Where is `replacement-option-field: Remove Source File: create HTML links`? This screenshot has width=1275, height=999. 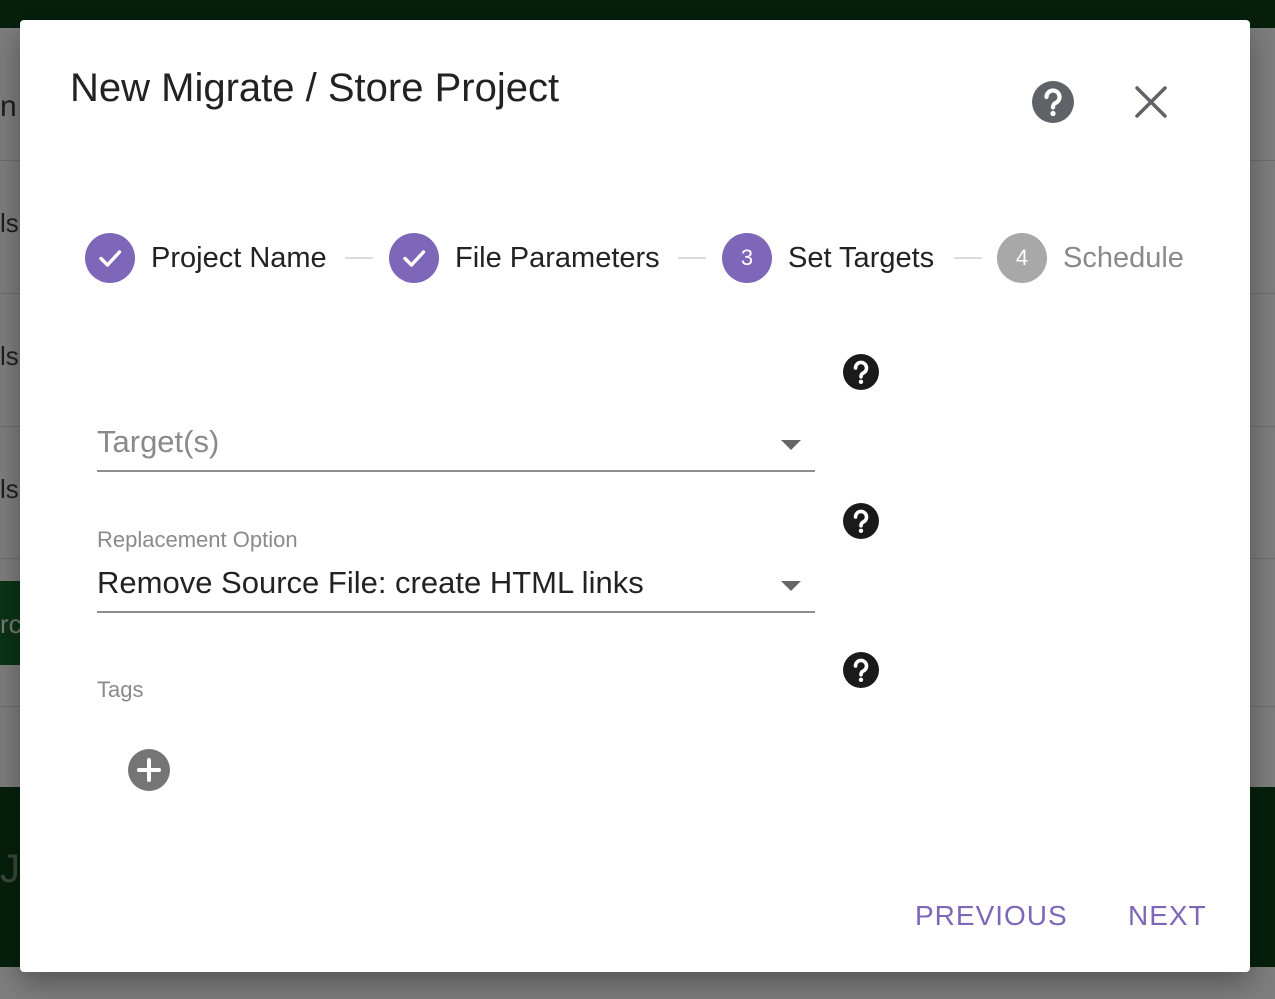
replacement-option-field: Remove Source File: create HTML links is located at coordinates (456, 587).